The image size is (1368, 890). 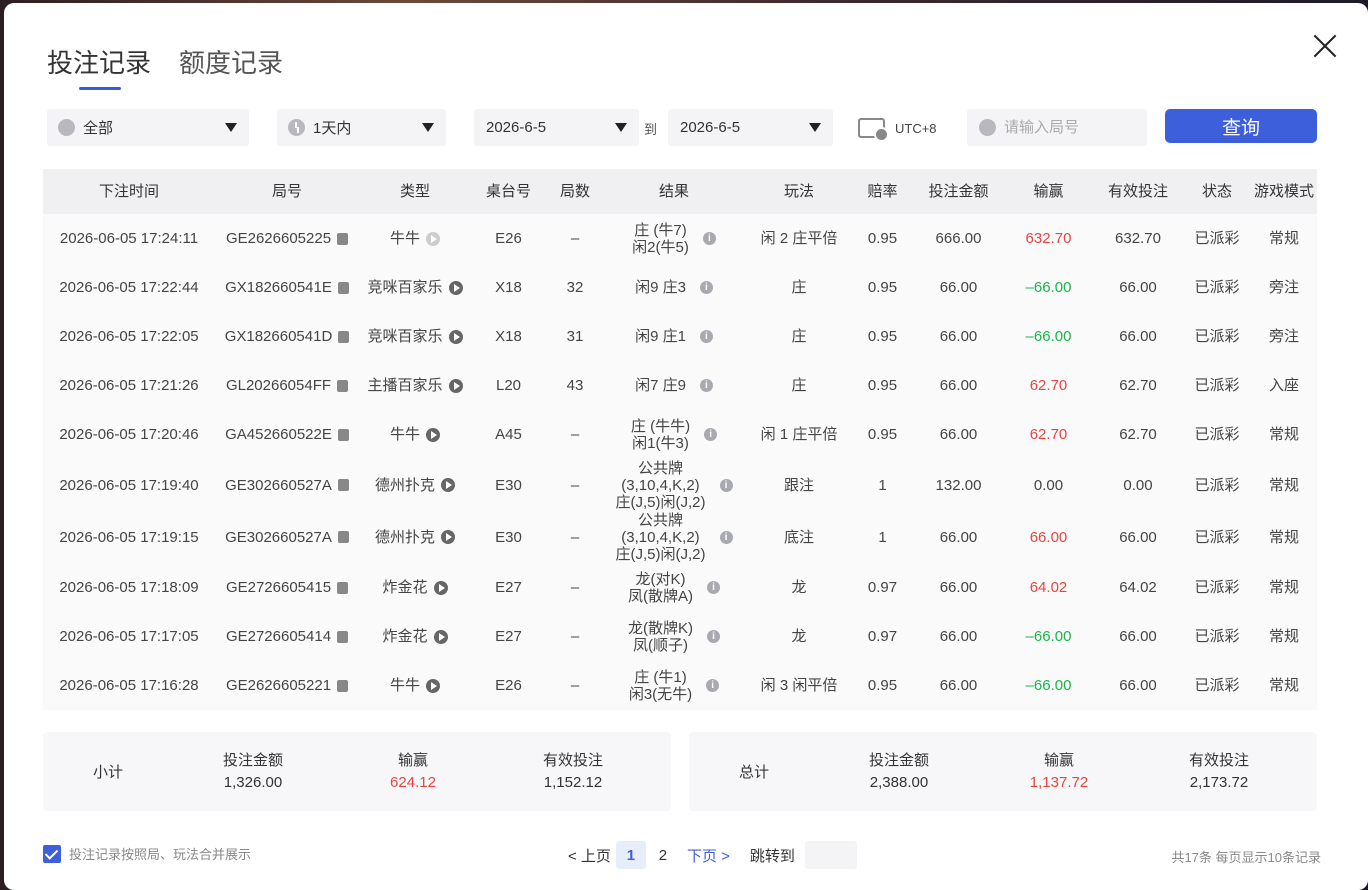 What do you see at coordinates (253, 772) in the screenshot?
I see `subtotal-bet: 投注金额 1,326.00` at bounding box center [253, 772].